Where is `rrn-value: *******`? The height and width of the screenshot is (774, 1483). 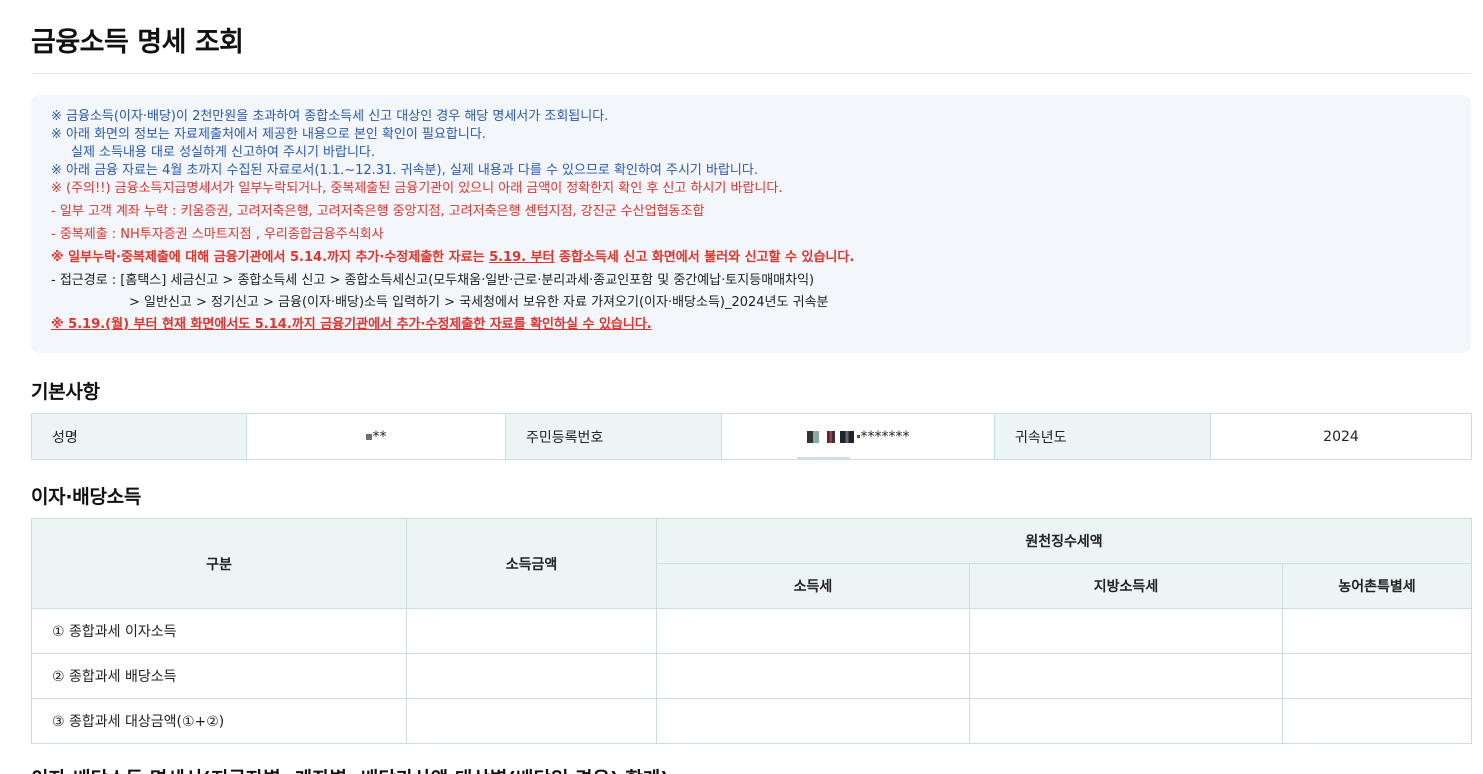 rrn-value: ******* is located at coordinates (858, 436).